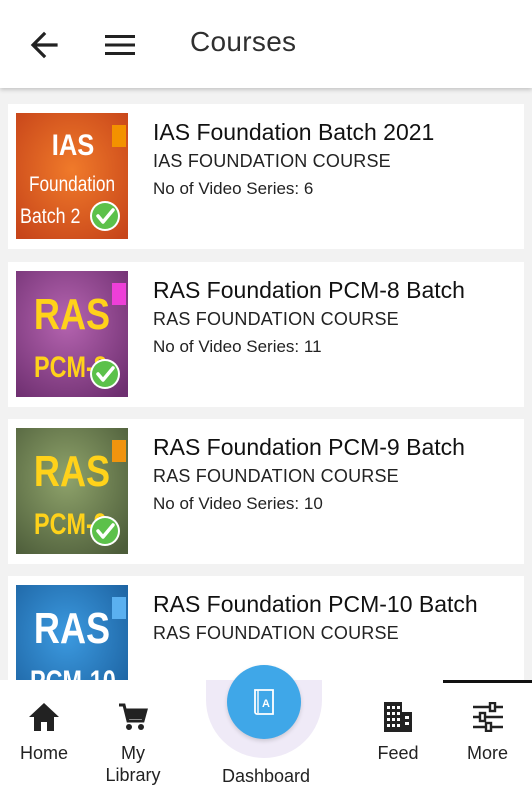 The width and height of the screenshot is (532, 800). I want to click on app-header: Courses, so click(266, 44).